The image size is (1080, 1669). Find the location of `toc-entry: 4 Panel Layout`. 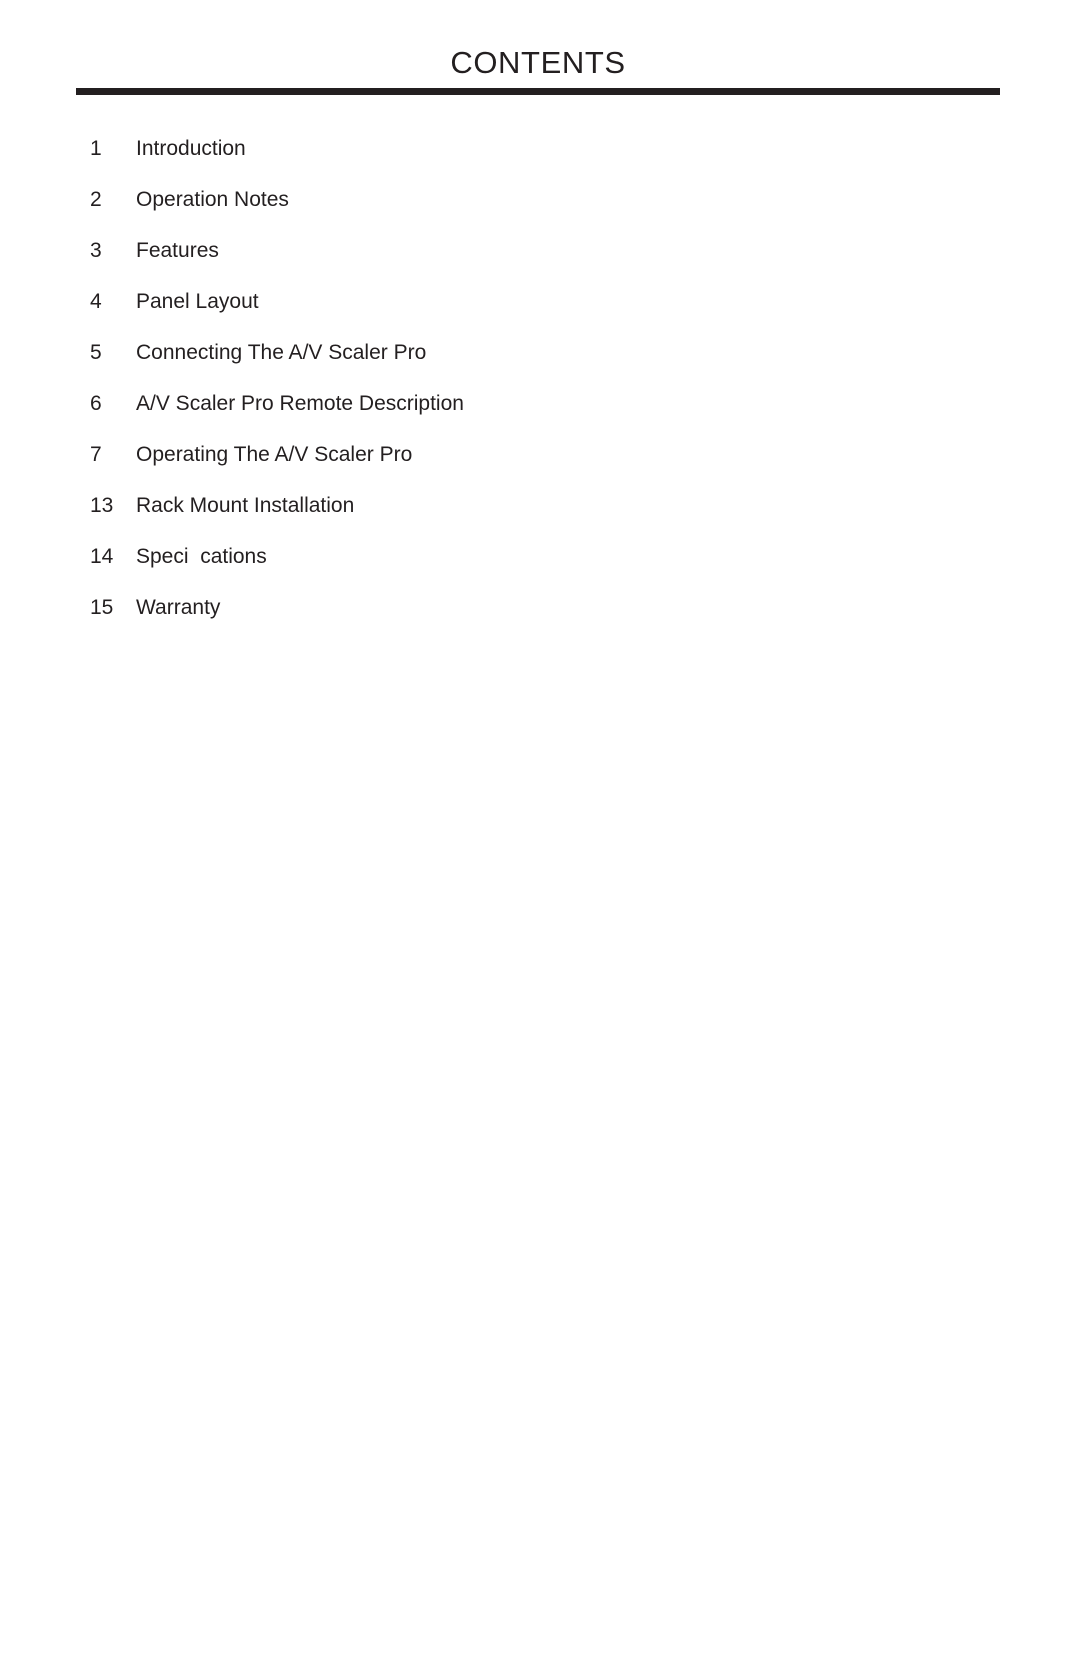

toc-entry: 4 Panel Layout is located at coordinates (520, 313).